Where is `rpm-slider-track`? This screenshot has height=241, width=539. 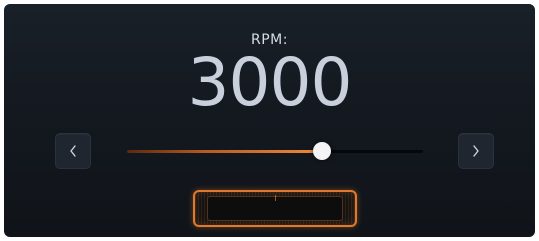 rpm-slider-track is located at coordinates (275, 151).